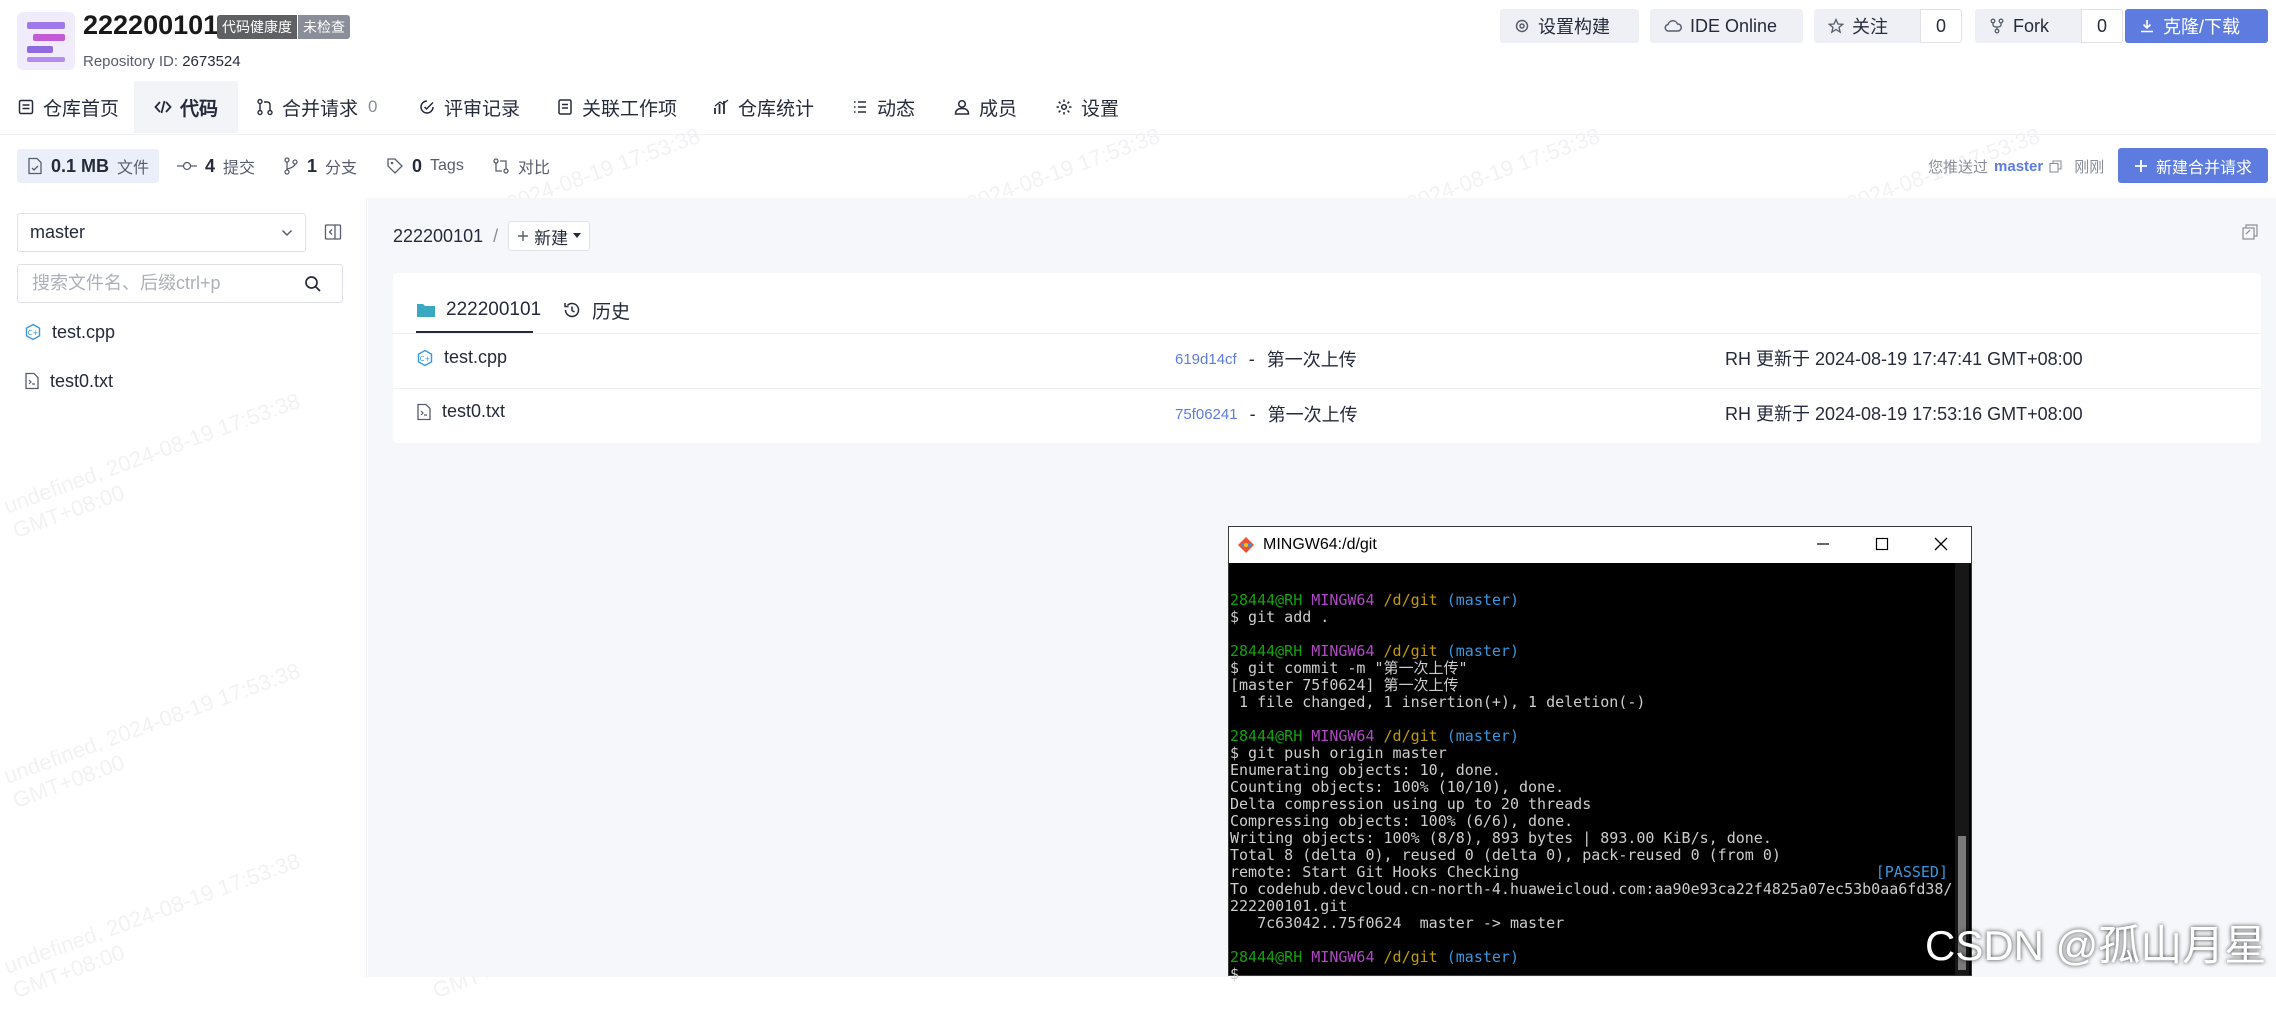  Describe the element at coordinates (1997, 26) in the screenshot. I see `fork-icon` at that location.